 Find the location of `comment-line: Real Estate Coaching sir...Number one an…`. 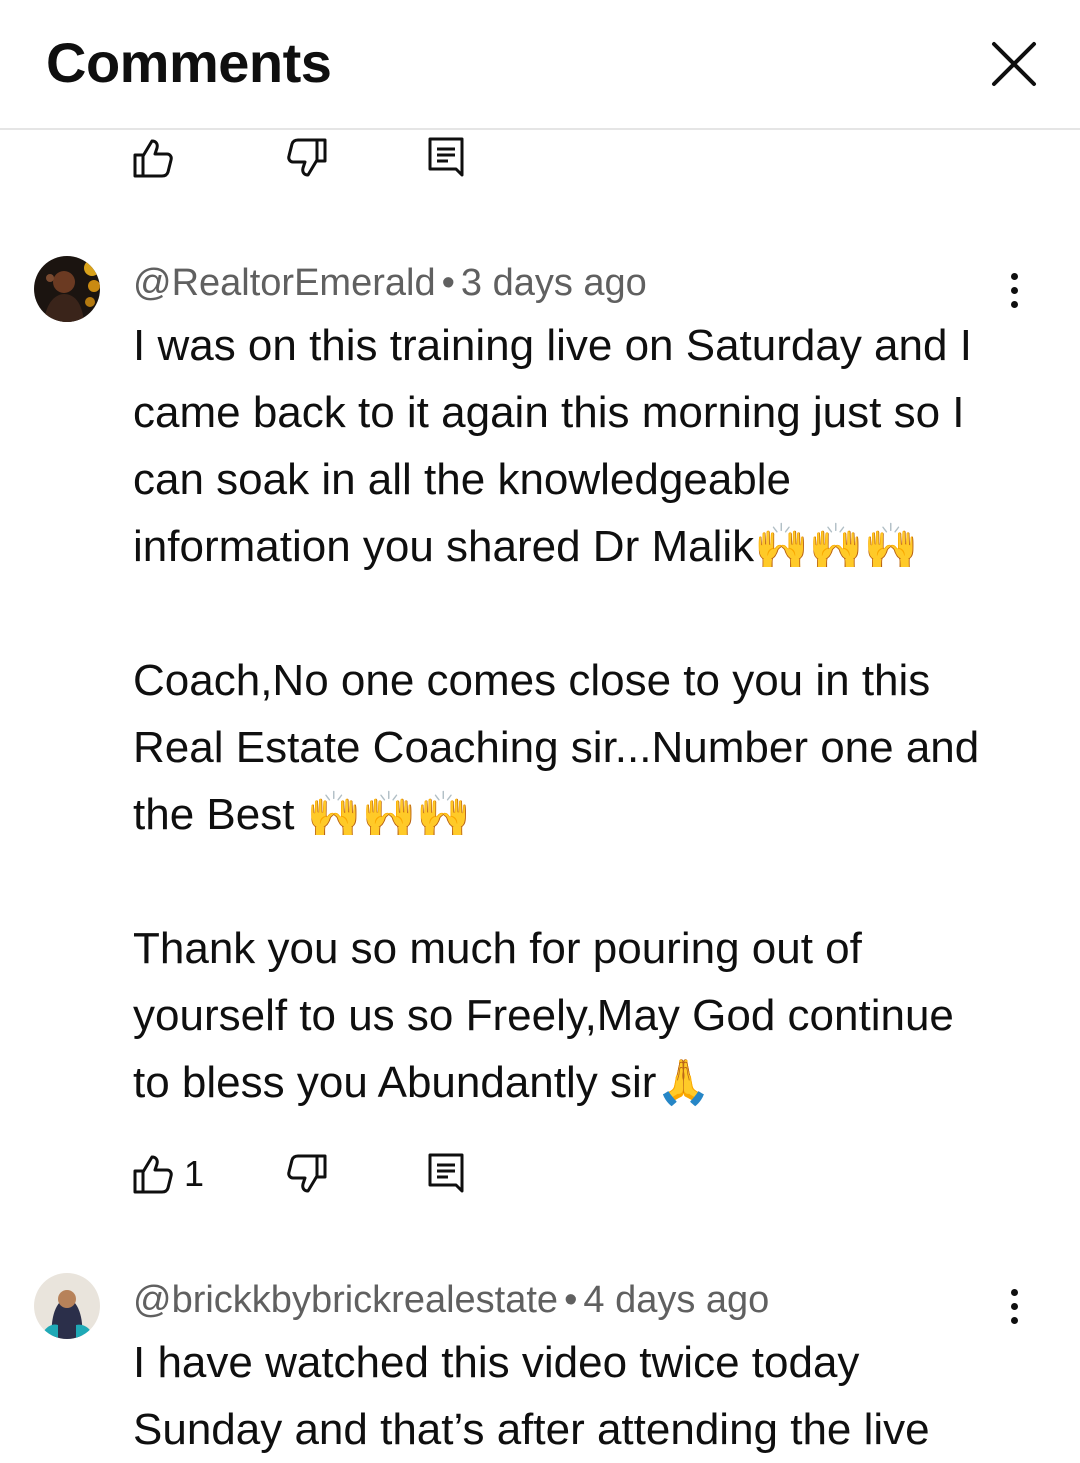

comment-line: Real Estate Coaching sir...Number one an… is located at coordinates (556, 747).